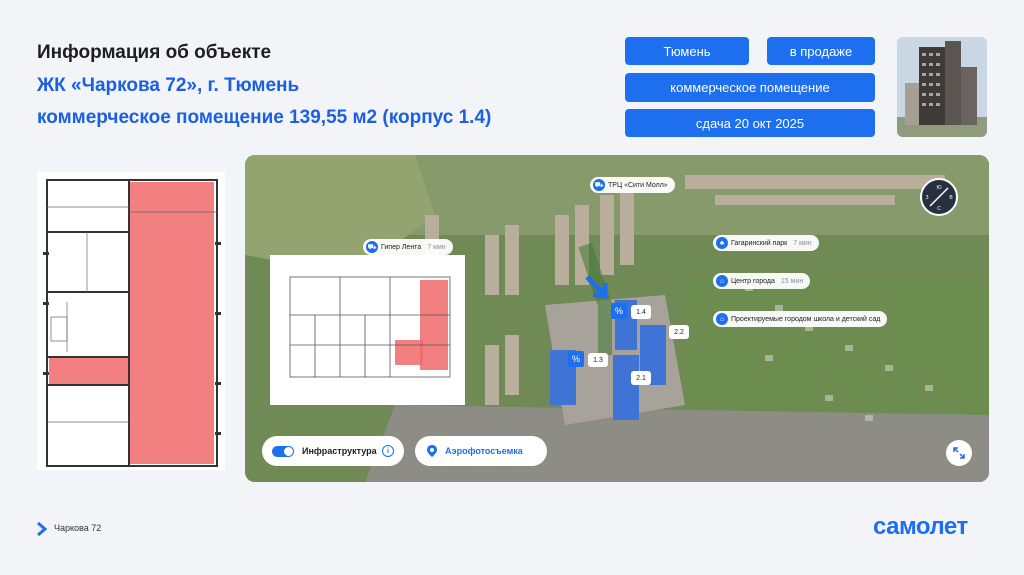 The width and height of the screenshot is (1024, 575). What do you see at coordinates (131, 321) in the screenshot?
I see `floor-plan` at bounding box center [131, 321].